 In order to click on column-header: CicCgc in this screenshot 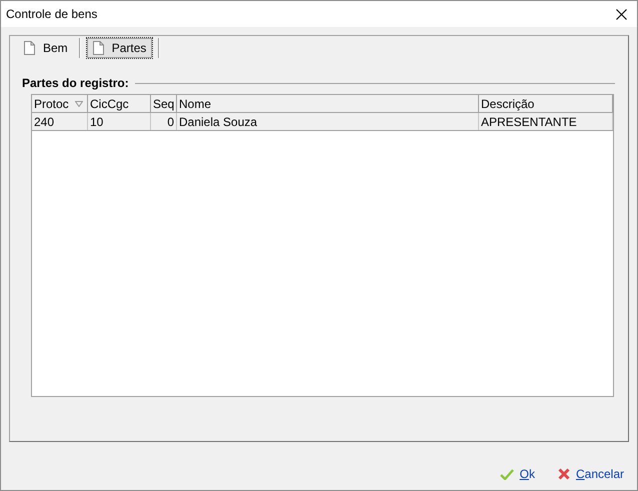, I will do `click(119, 103)`.